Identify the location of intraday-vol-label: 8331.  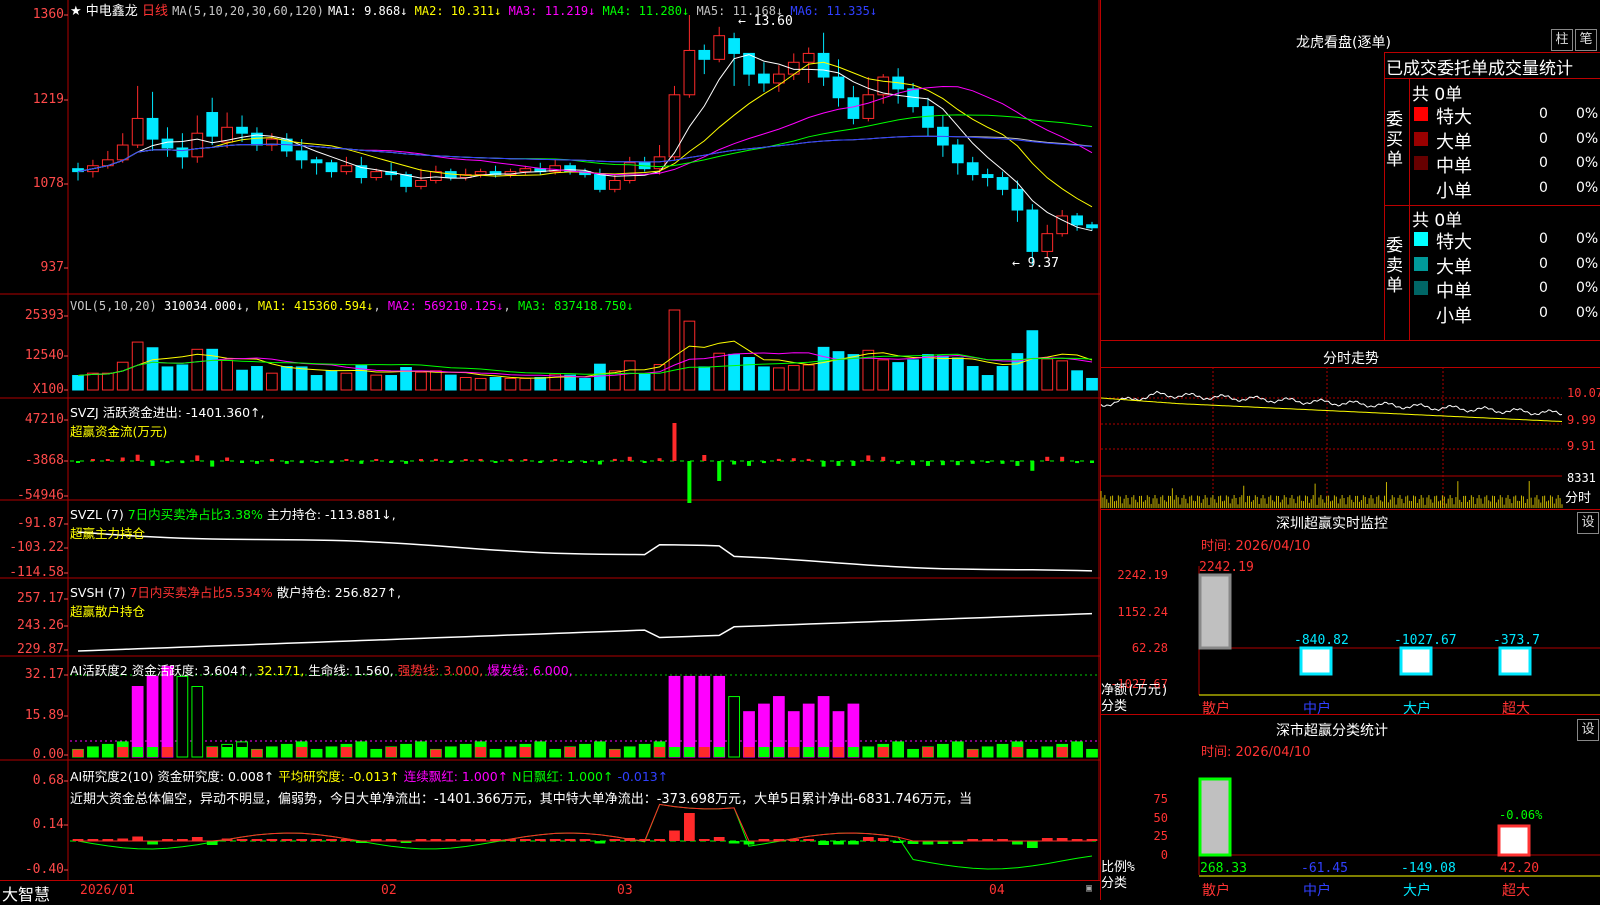
(1581, 478).